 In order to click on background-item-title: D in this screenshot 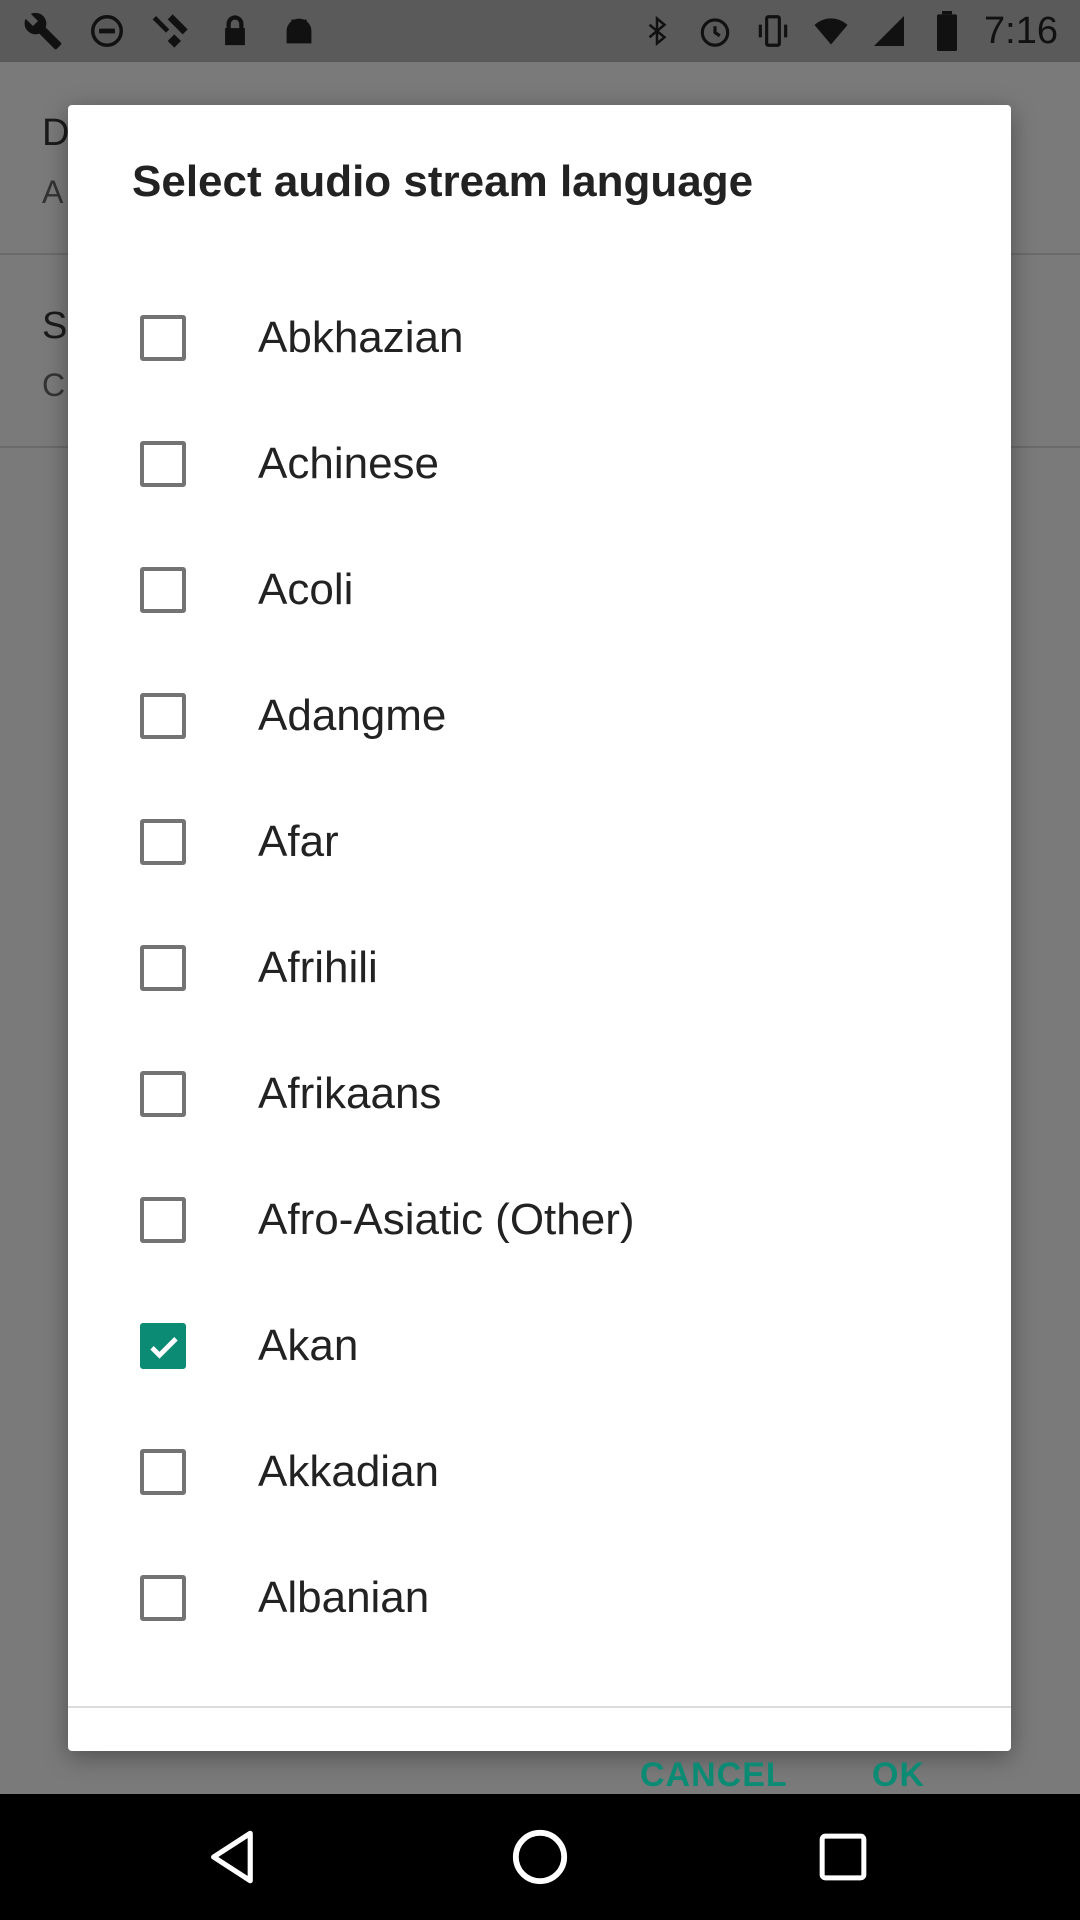, I will do `click(56, 133)`.